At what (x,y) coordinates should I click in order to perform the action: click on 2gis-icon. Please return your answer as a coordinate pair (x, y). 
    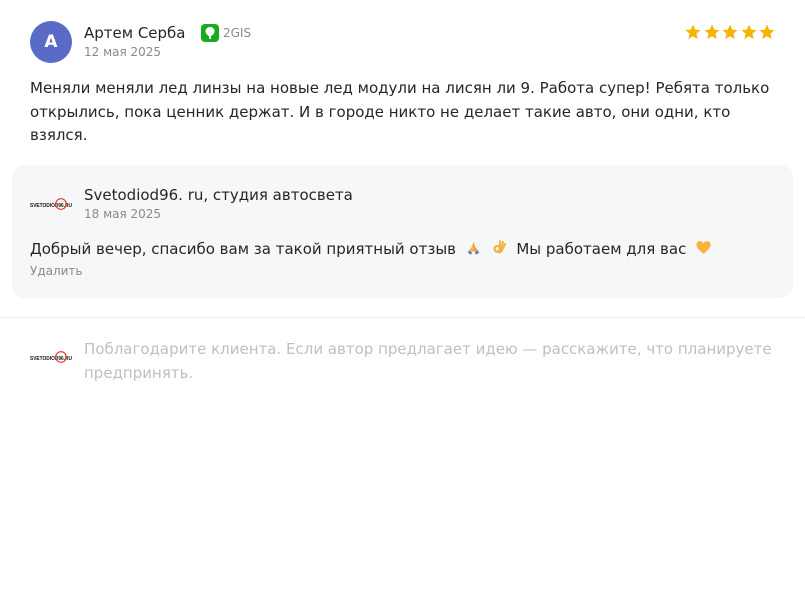
    Looking at the image, I should click on (210, 33).